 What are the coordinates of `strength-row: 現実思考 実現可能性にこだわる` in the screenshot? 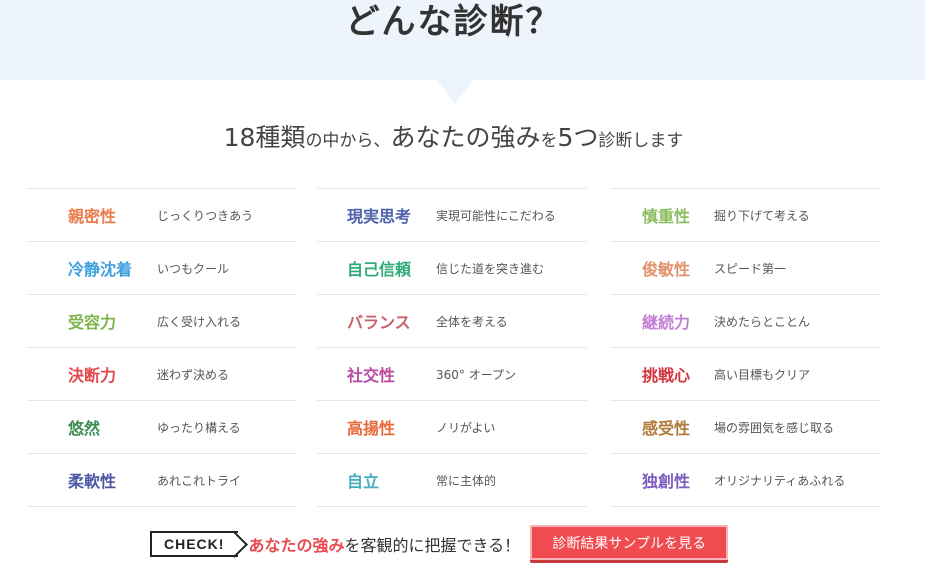 It's located at (452, 214).